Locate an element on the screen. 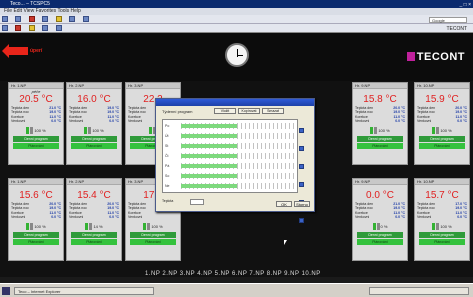  setpoint-value: 0.0 °C is located at coordinates (400, 120).